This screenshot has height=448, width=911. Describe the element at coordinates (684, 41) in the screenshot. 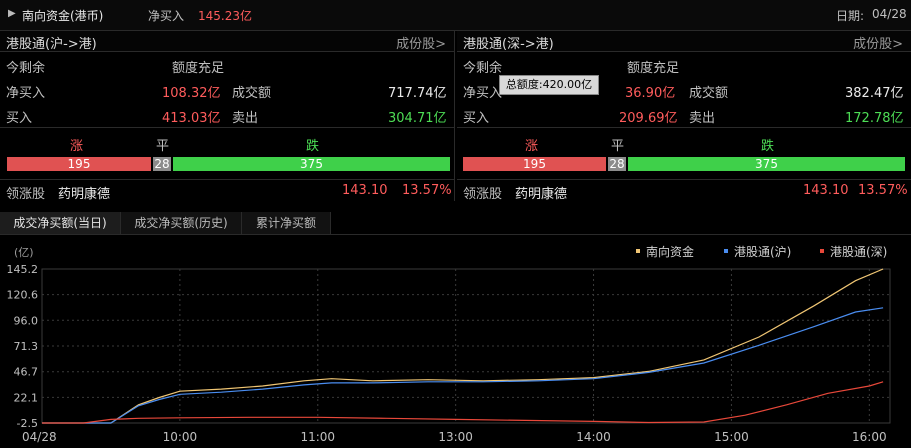

I see `panel-sz-header: 港股通(深->港) 成份股>` at that location.